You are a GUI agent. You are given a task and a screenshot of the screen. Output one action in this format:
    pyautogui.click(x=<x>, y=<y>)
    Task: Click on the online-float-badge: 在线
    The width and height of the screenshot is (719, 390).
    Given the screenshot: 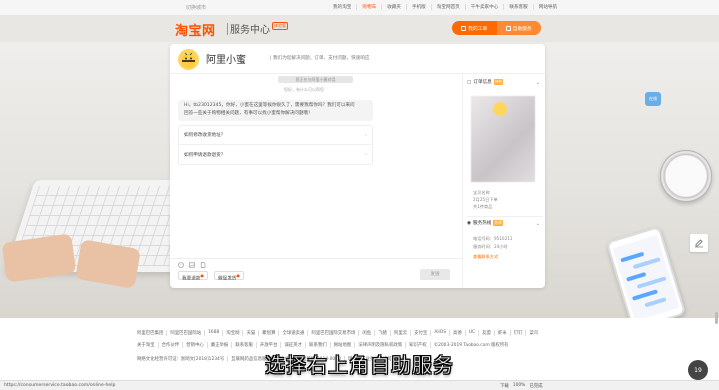 What is the action you would take?
    pyautogui.click(x=653, y=99)
    